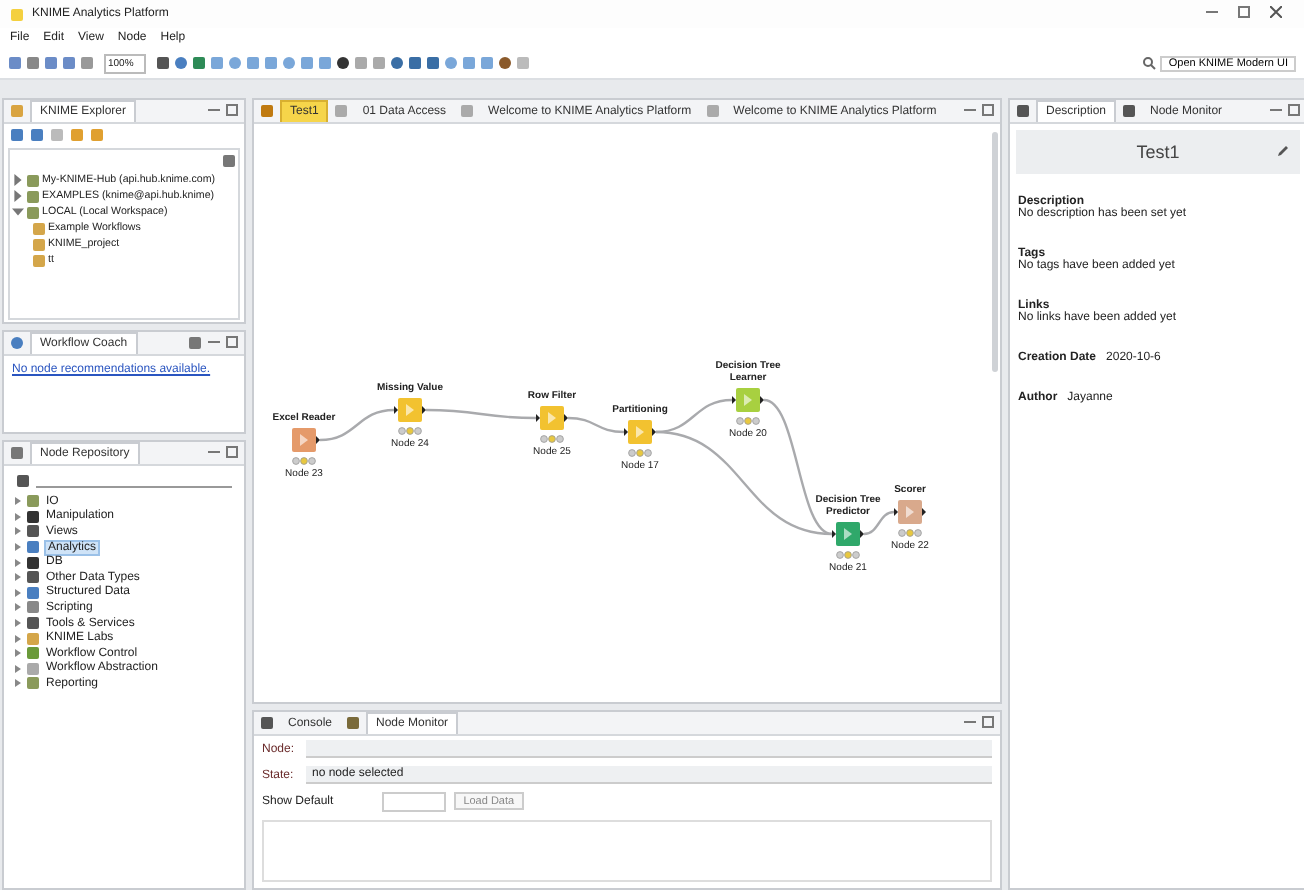 This screenshot has width=1304, height=890. What do you see at coordinates (1283, 151) in the screenshot?
I see `edit-icon` at bounding box center [1283, 151].